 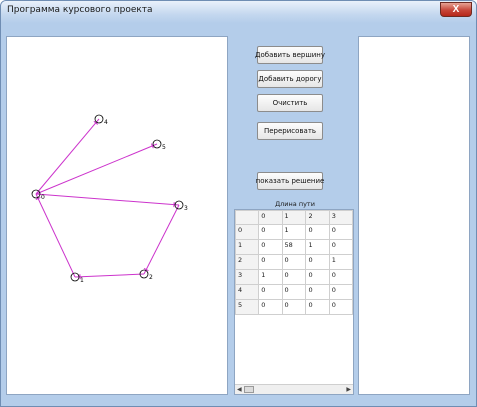 I want to click on grid-row-header: 2, so click(x=247, y=262).